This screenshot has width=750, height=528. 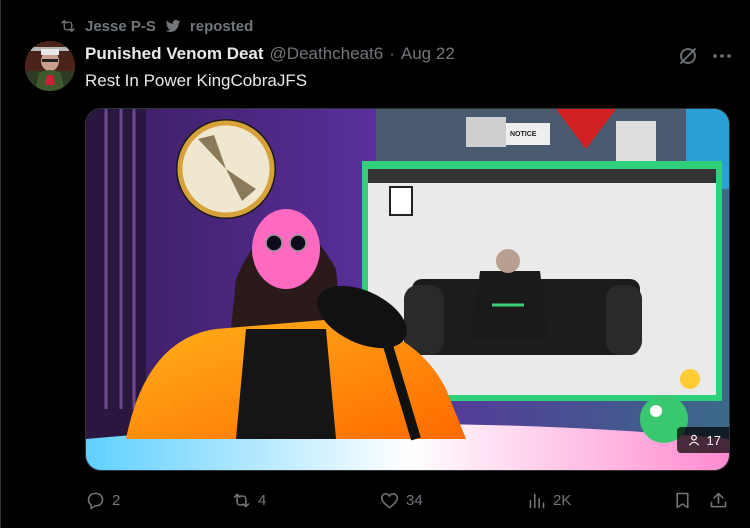 I want to click on tweet-text: Rest In Power KingCobraJFS, so click(x=196, y=80).